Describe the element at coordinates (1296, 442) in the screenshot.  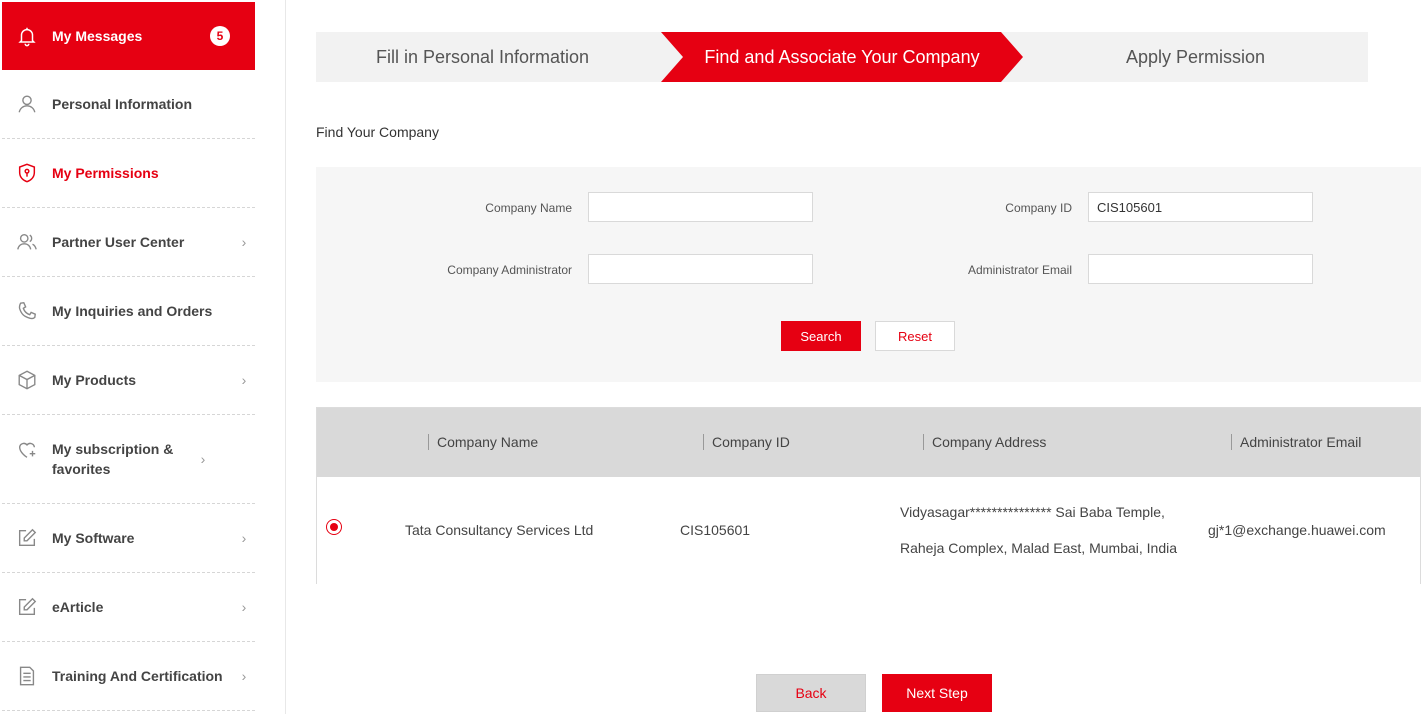
I see `column-header-administrator-email: Administrator Email` at that location.